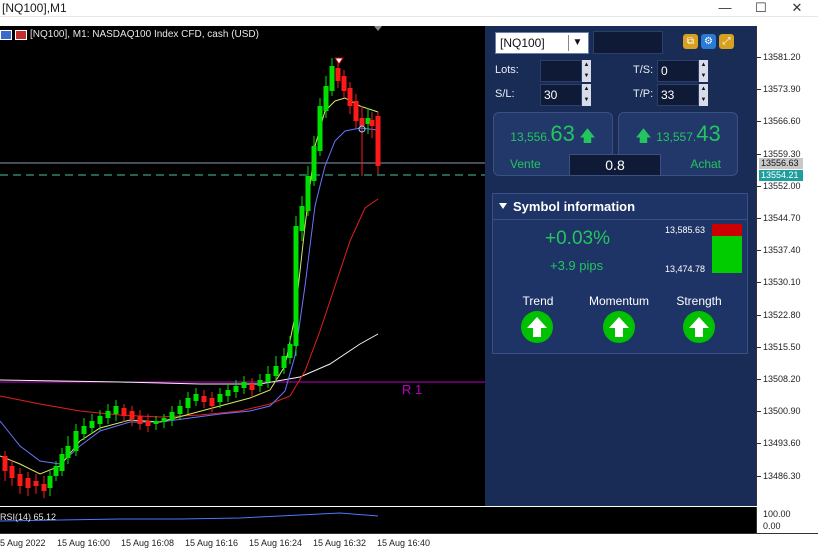  I want to click on price-tick-label: 13581.20, so click(779, 57).